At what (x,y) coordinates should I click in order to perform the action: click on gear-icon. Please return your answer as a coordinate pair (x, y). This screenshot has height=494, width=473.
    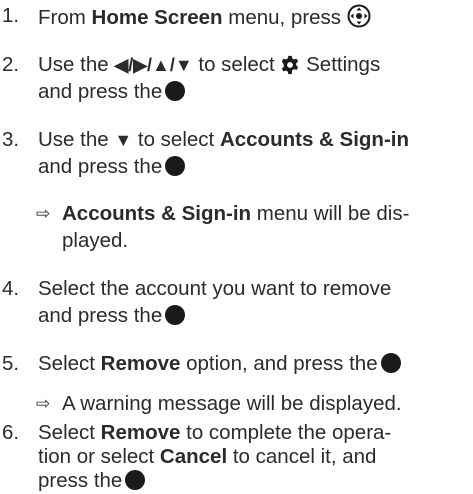
    Looking at the image, I should click on (290, 65).